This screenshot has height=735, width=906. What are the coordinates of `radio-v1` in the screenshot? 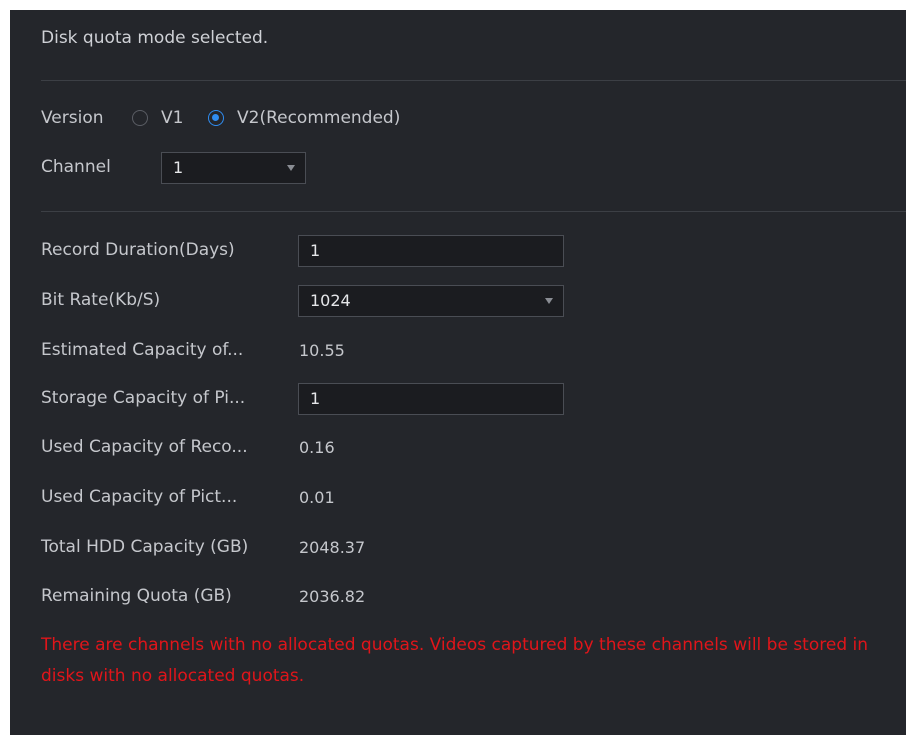 It's located at (140, 118).